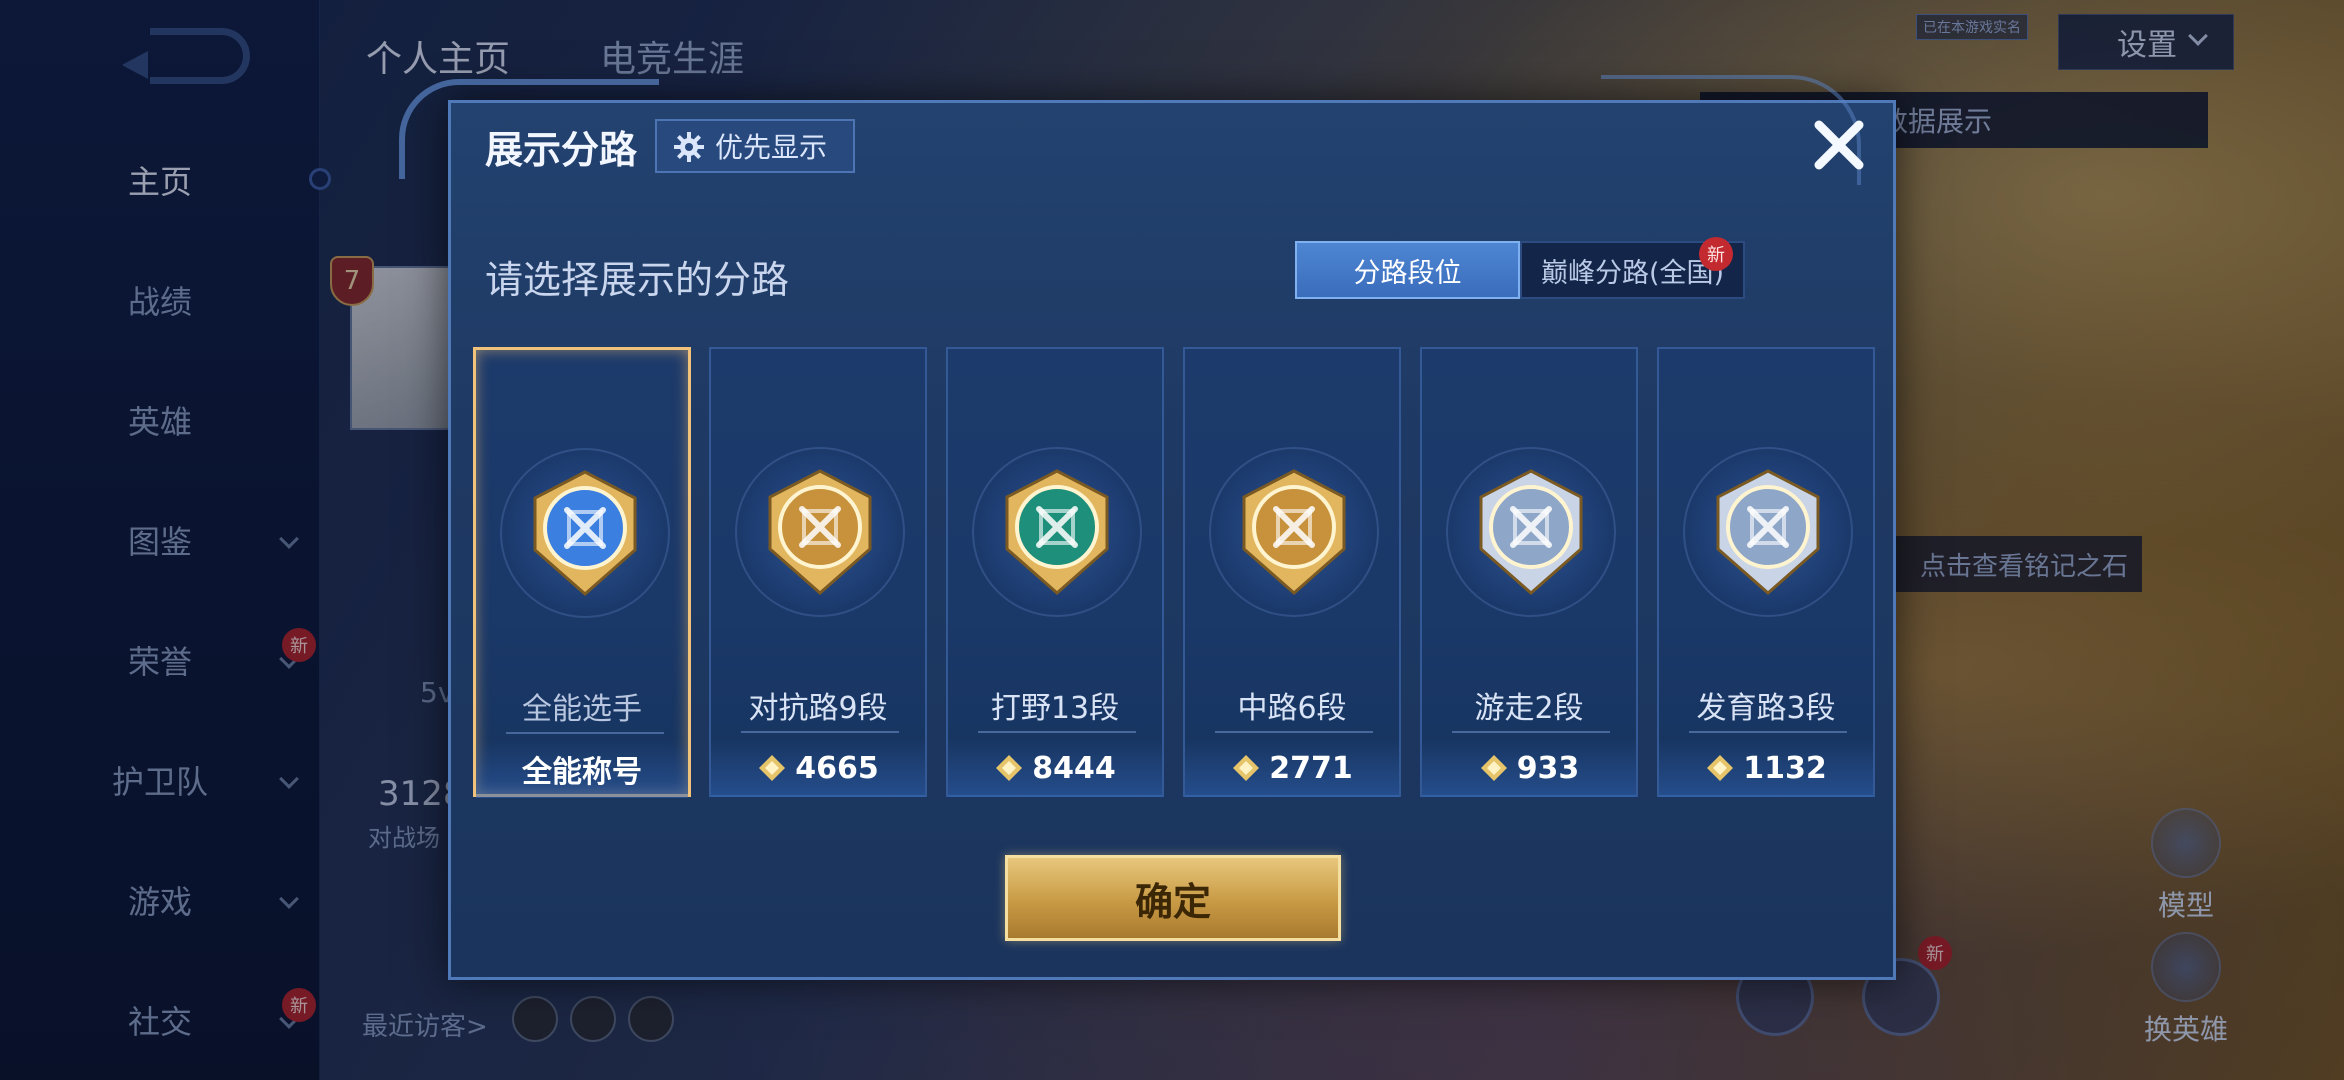 This screenshot has height=1080, width=2344. I want to click on lane-rank-label: 打野13段, so click(1055, 708).